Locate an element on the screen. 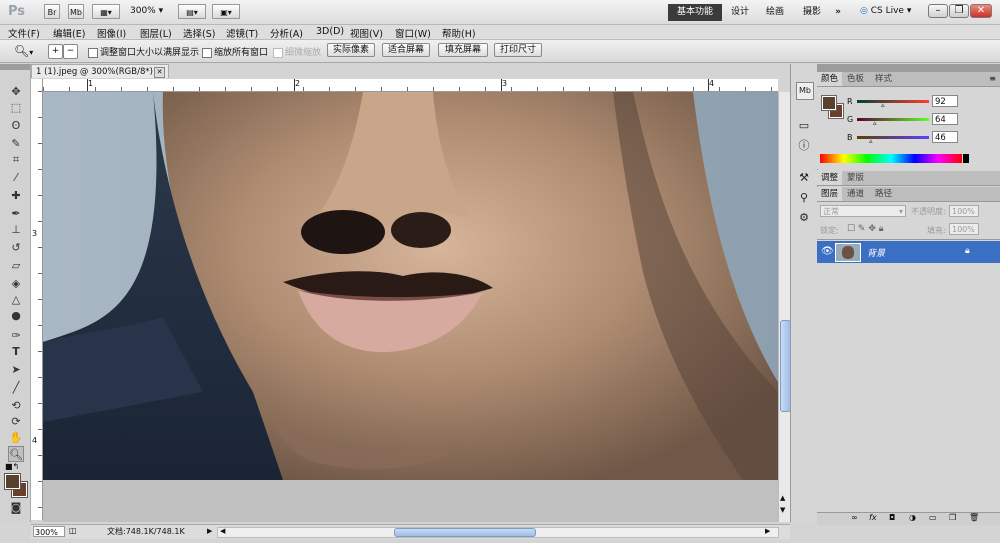 This screenshot has height=543, width=1000. menu-image: 图像(I) is located at coordinates (111, 33).